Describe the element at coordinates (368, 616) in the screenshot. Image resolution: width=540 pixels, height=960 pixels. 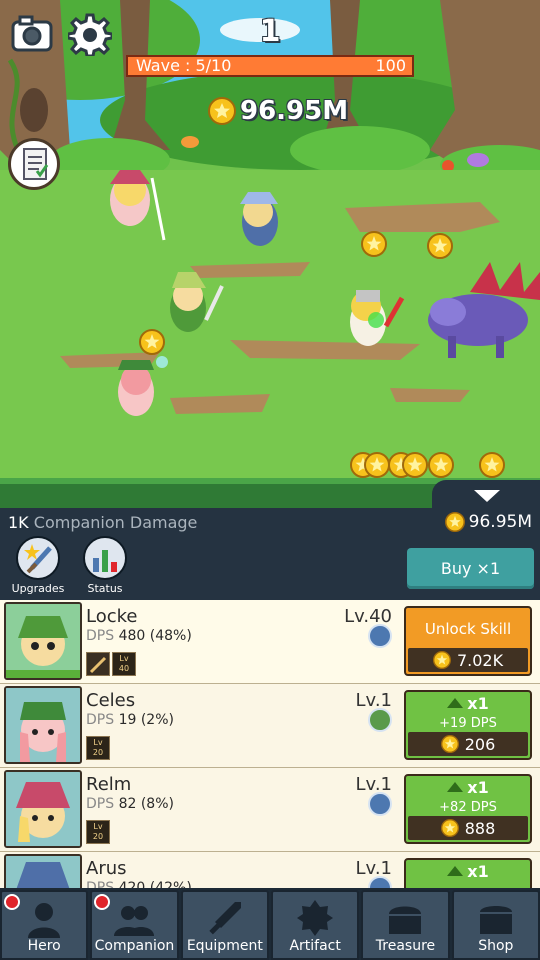
I see `hero-level: Lv.40` at that location.